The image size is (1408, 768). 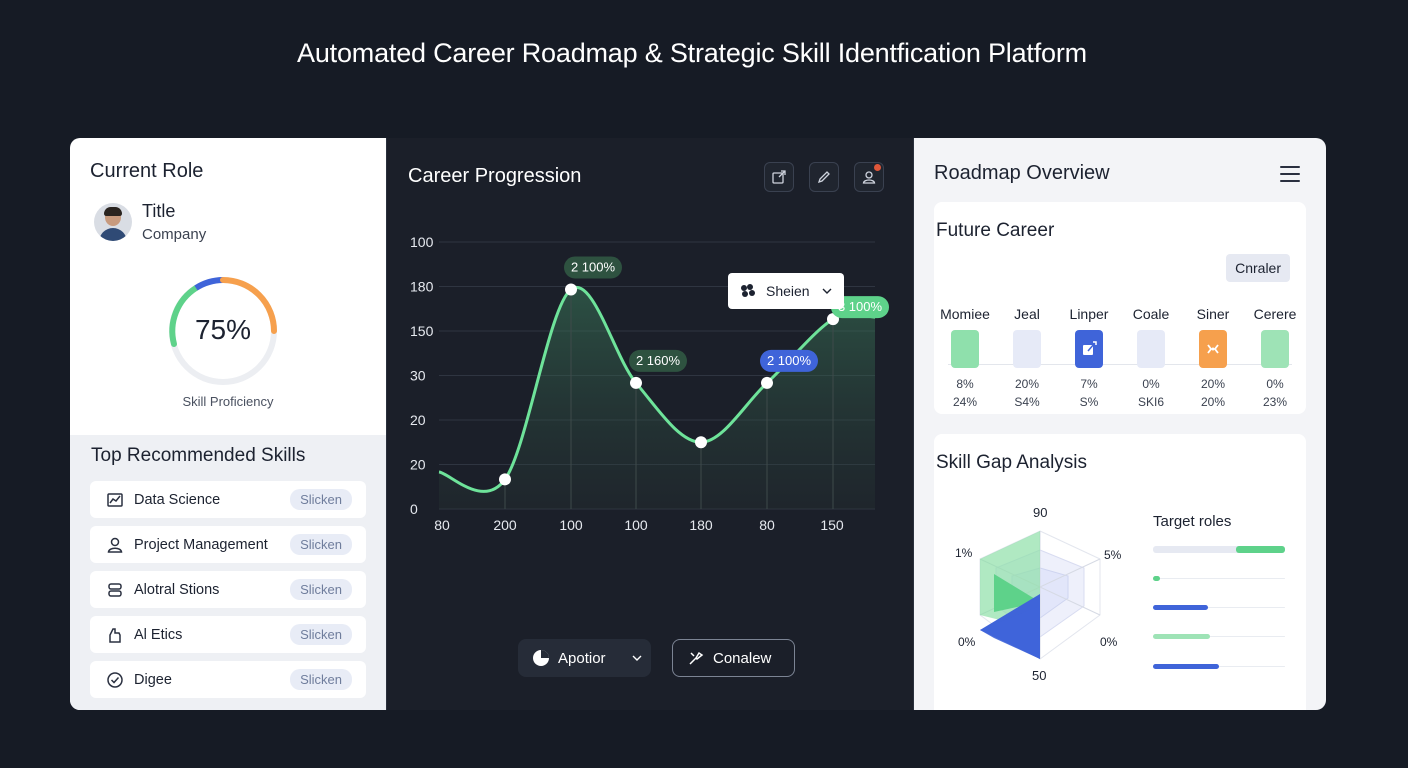 I want to click on edit-button, so click(x=824, y=177).